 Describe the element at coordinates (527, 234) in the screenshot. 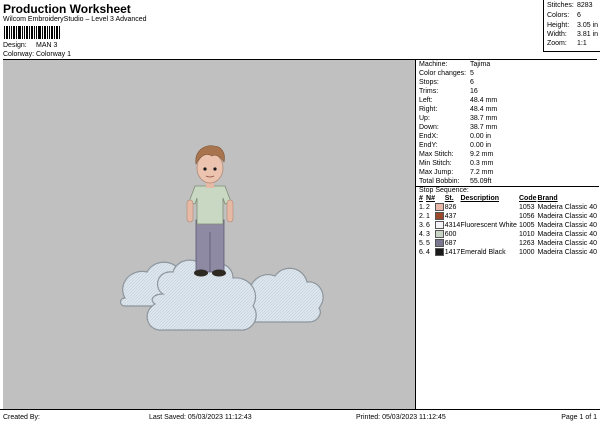

I see `cell-code: 1010` at that location.